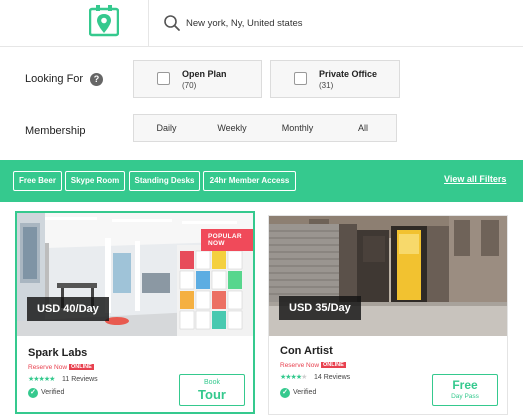 Image resolution: width=523 pixels, height=417 pixels. I want to click on open-plan-checkbox, so click(163, 78).